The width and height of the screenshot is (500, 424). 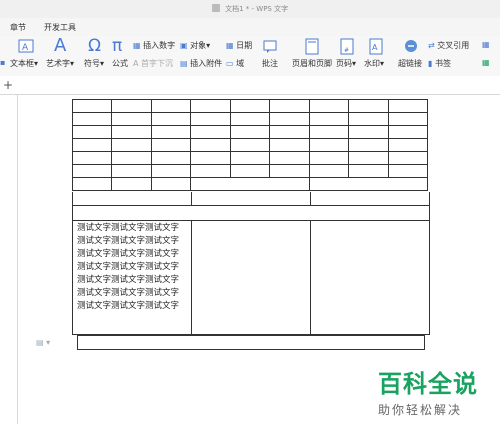 I want to click on menu-tabs: 章节 开发工具, so click(x=250, y=27).